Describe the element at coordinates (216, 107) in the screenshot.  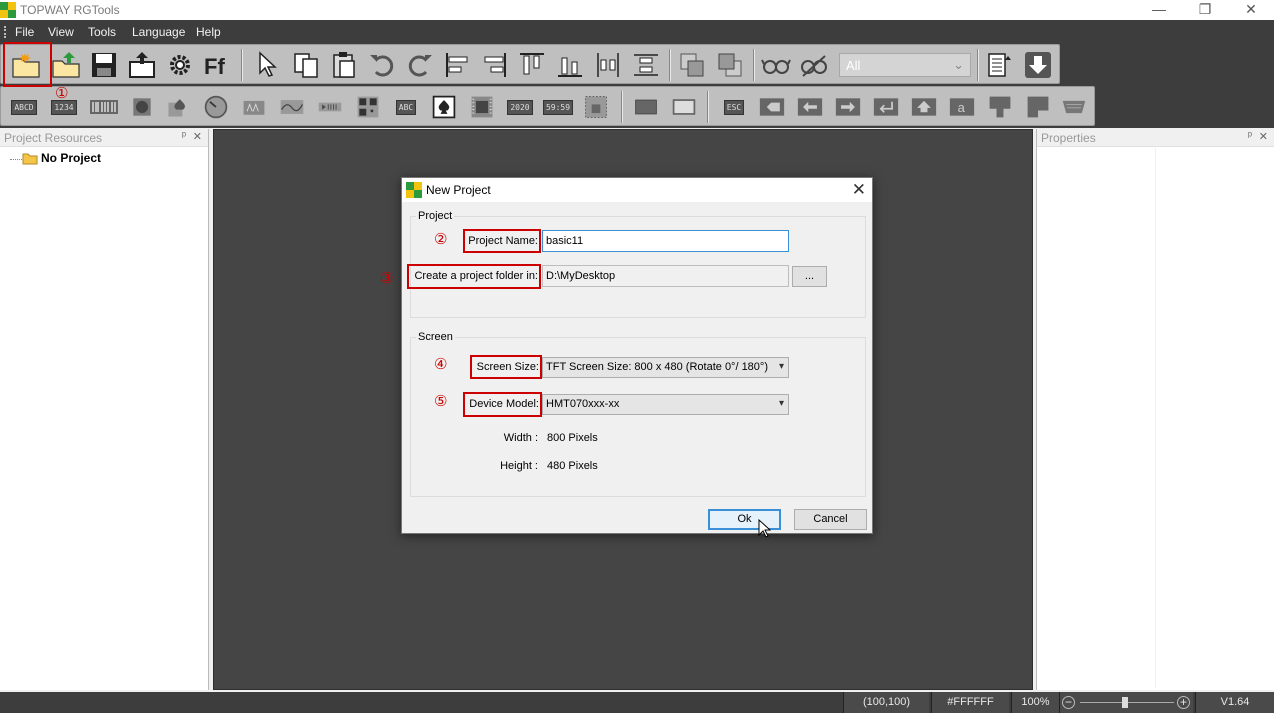
I see `gauge-widget-button` at that location.